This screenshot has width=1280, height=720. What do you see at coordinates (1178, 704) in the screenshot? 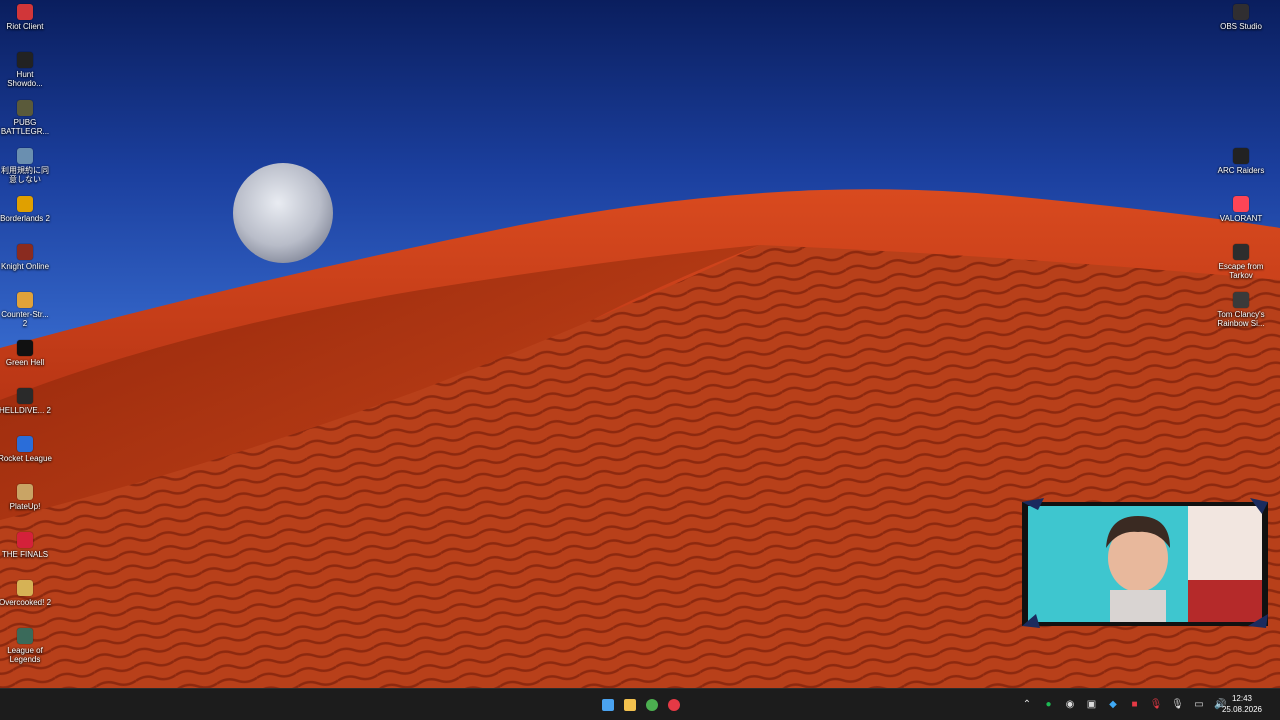
I see `mic-icon: 🎙` at bounding box center [1178, 704].